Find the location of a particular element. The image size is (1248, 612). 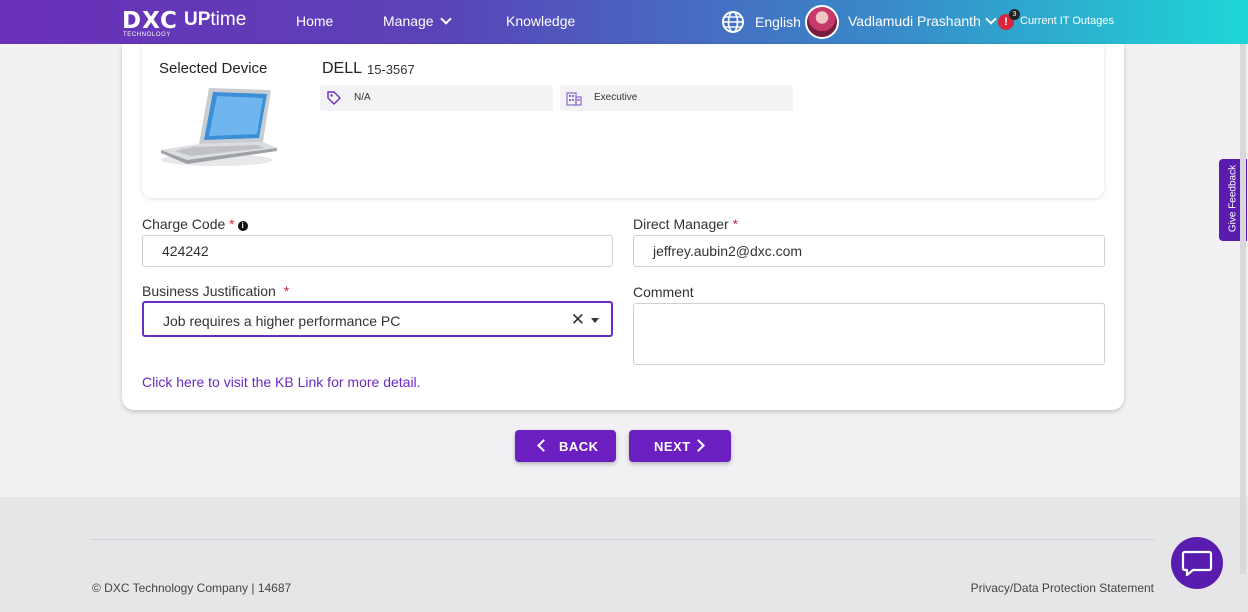

chat-icon is located at coordinates (1197, 563).